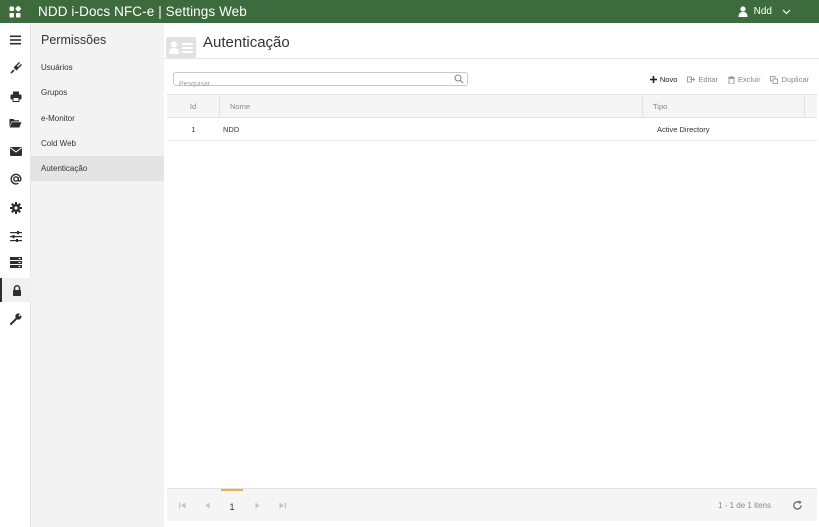 This screenshot has height=527, width=819. Describe the element at coordinates (409, 11) in the screenshot. I see `top-bar: NDD i-Docs NFC-e | Settings Web Ndd` at that location.